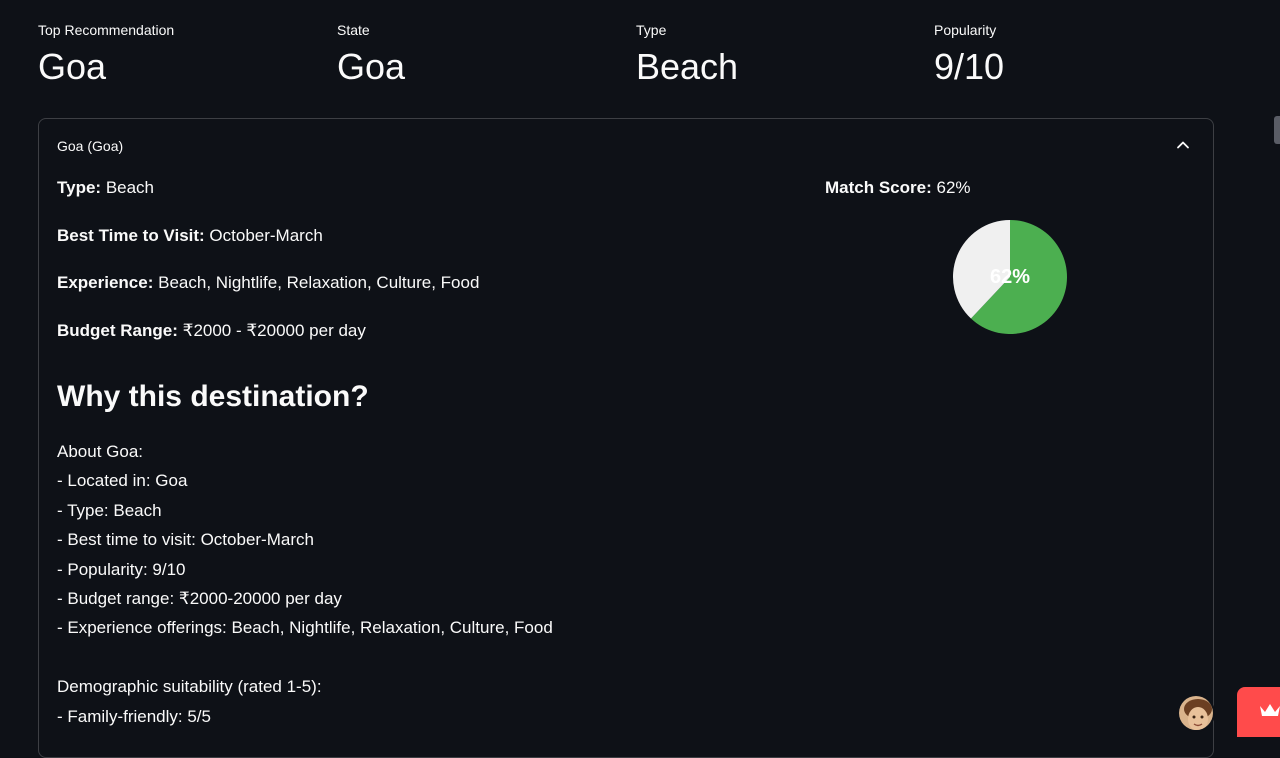  What do you see at coordinates (878, 187) in the screenshot?
I see `match-score-label: Match Score:` at bounding box center [878, 187].